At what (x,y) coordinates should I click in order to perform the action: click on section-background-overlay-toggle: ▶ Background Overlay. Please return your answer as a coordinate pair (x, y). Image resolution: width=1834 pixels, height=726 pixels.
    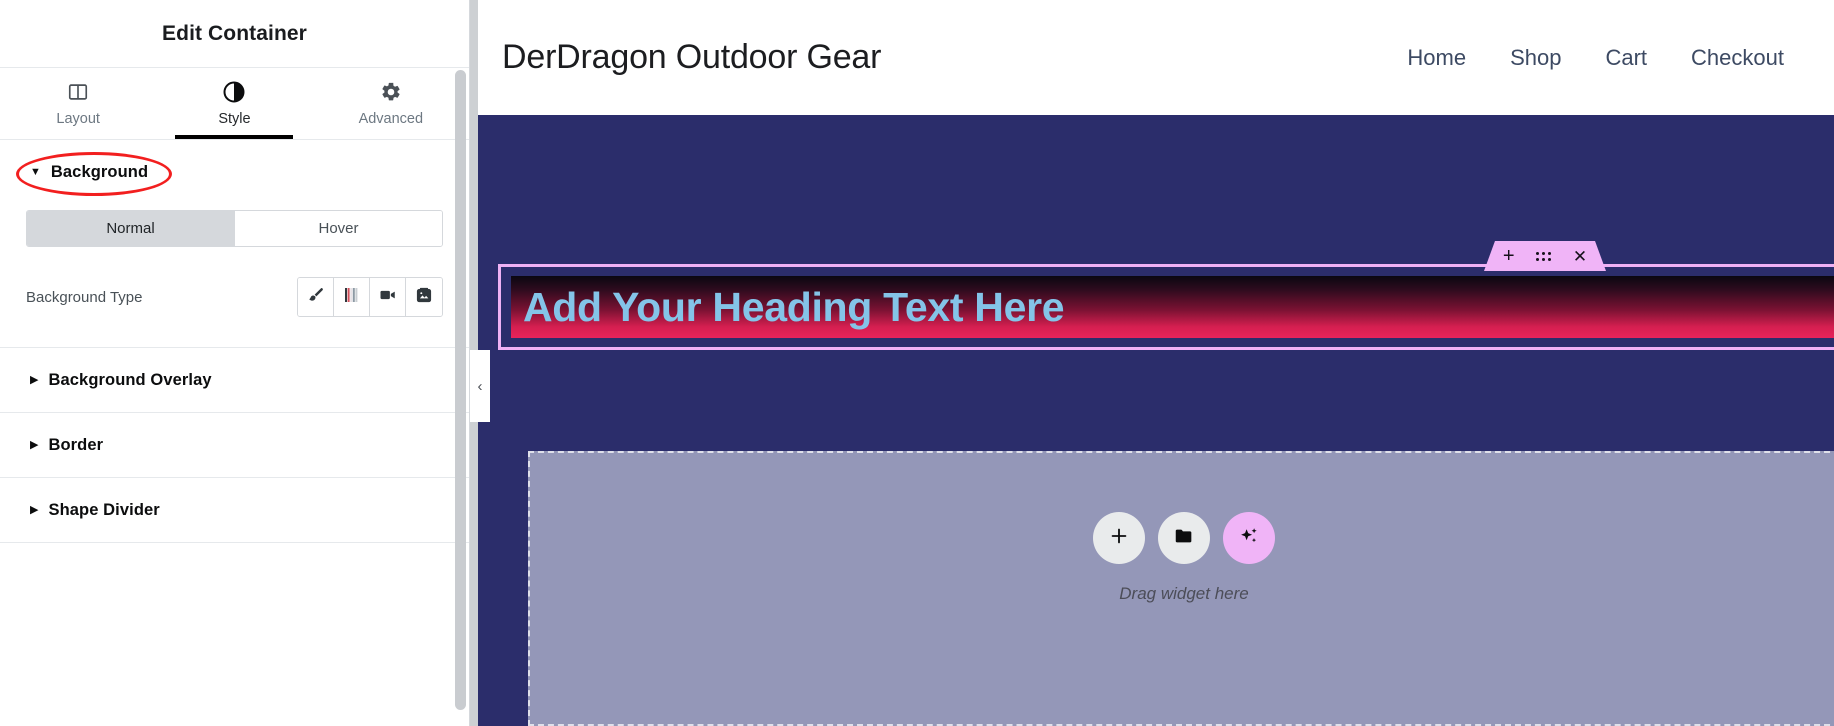
    Looking at the image, I should click on (234, 380).